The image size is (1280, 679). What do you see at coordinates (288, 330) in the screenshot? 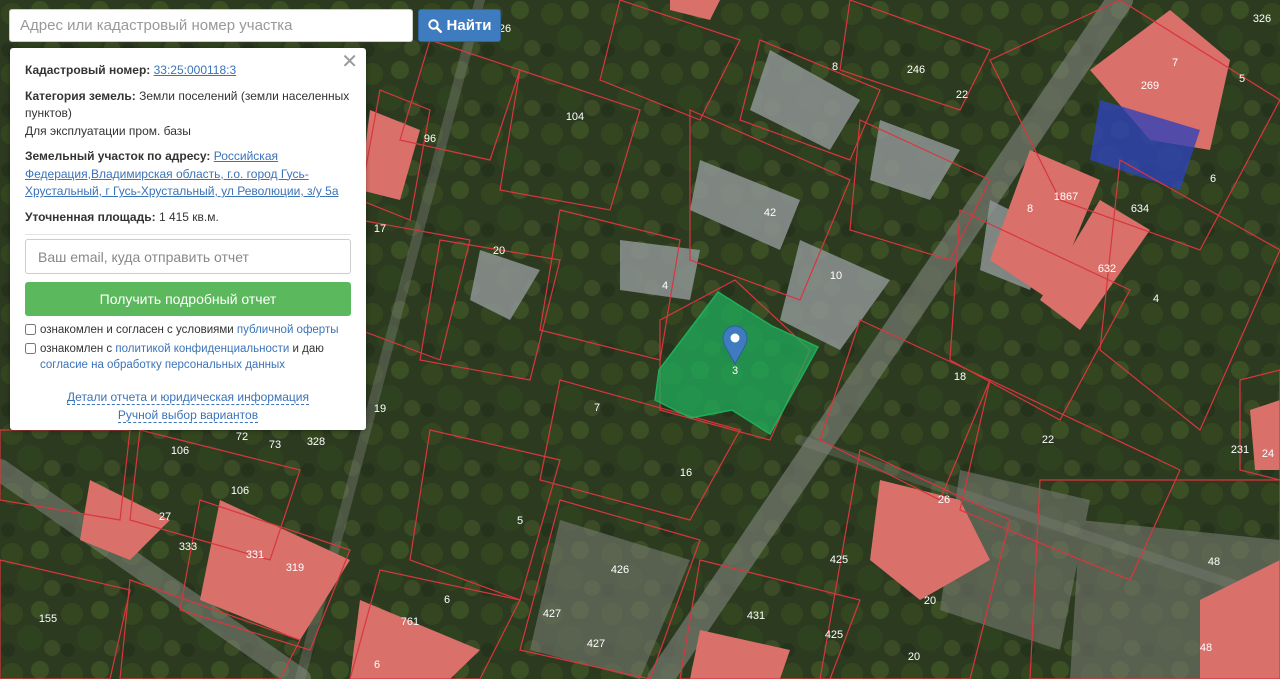
I see `public-offer-link: публичной оферты` at bounding box center [288, 330].